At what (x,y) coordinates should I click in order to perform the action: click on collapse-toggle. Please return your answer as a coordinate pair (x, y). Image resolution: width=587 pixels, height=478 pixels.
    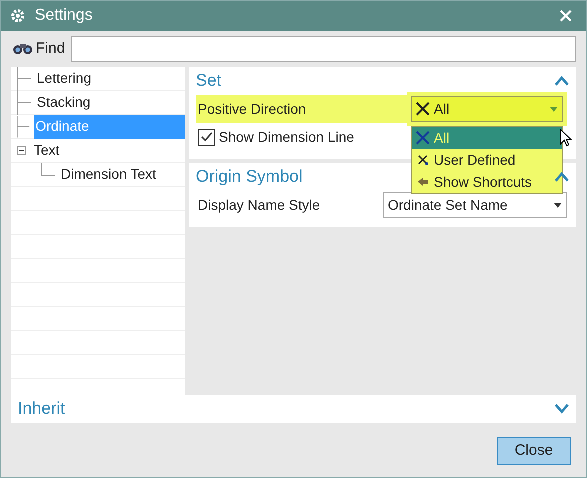
    Looking at the image, I should click on (21, 150).